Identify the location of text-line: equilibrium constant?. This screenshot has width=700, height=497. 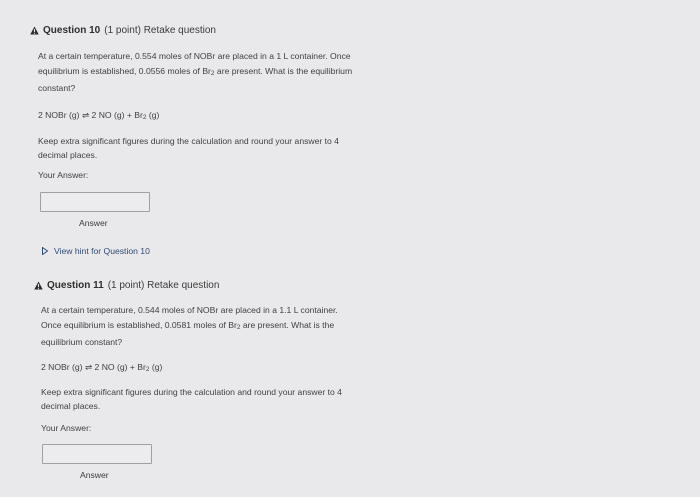
(82, 342).